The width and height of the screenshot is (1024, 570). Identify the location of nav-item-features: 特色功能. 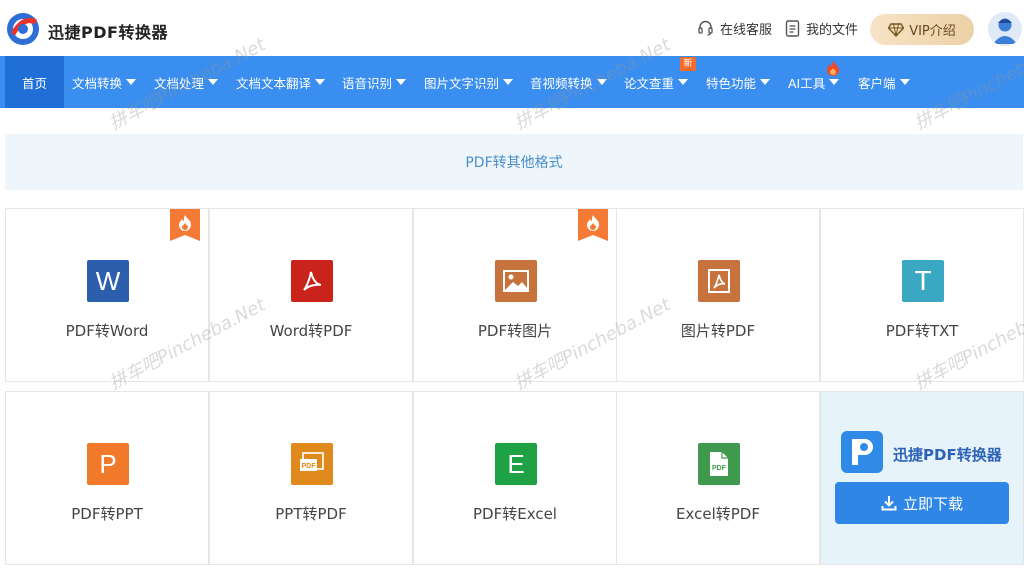
(738, 82).